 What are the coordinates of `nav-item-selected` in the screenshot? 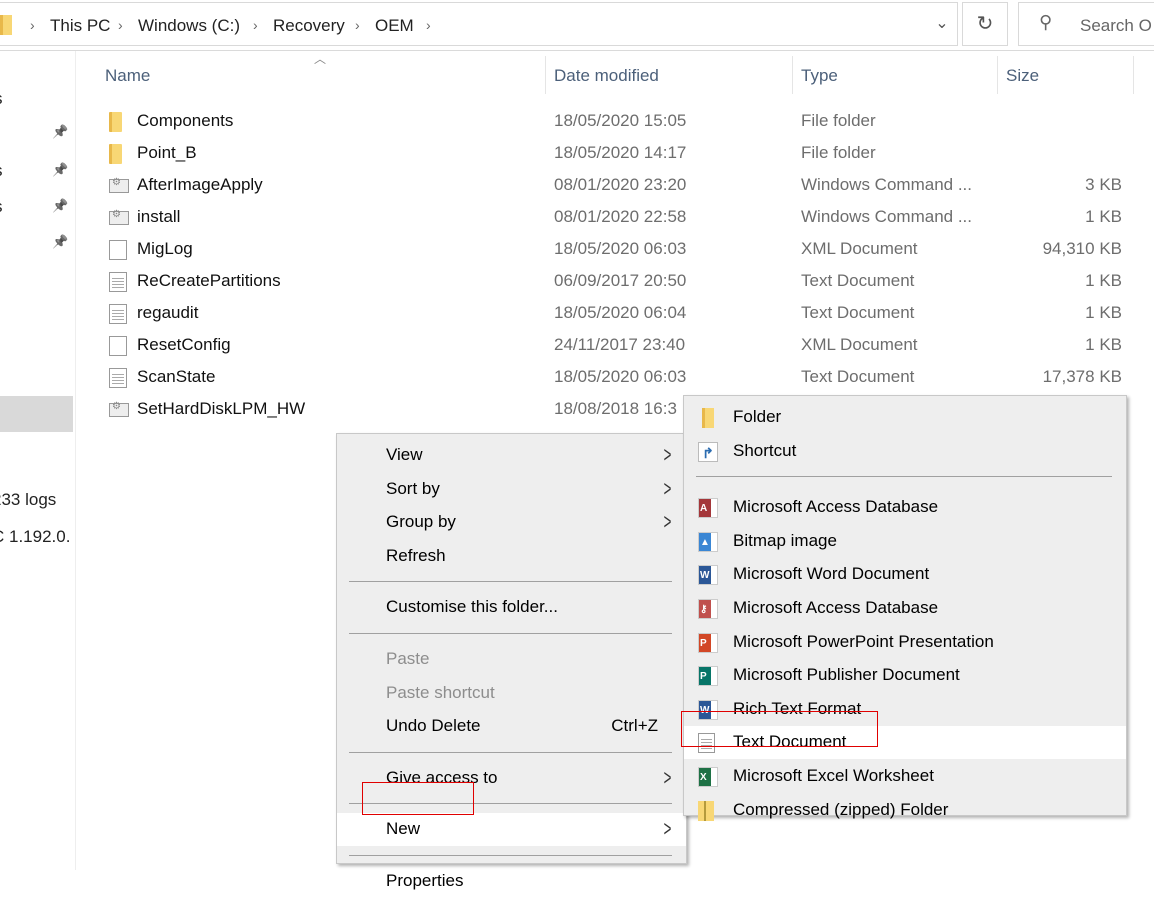 It's located at (36, 414).